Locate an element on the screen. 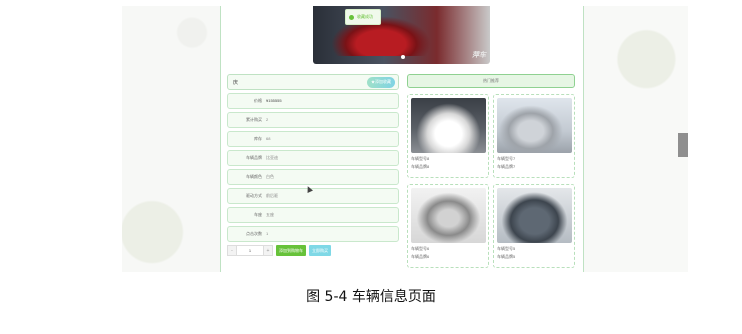 The width and height of the screenshot is (742, 334). success-icon is located at coordinates (351, 17).